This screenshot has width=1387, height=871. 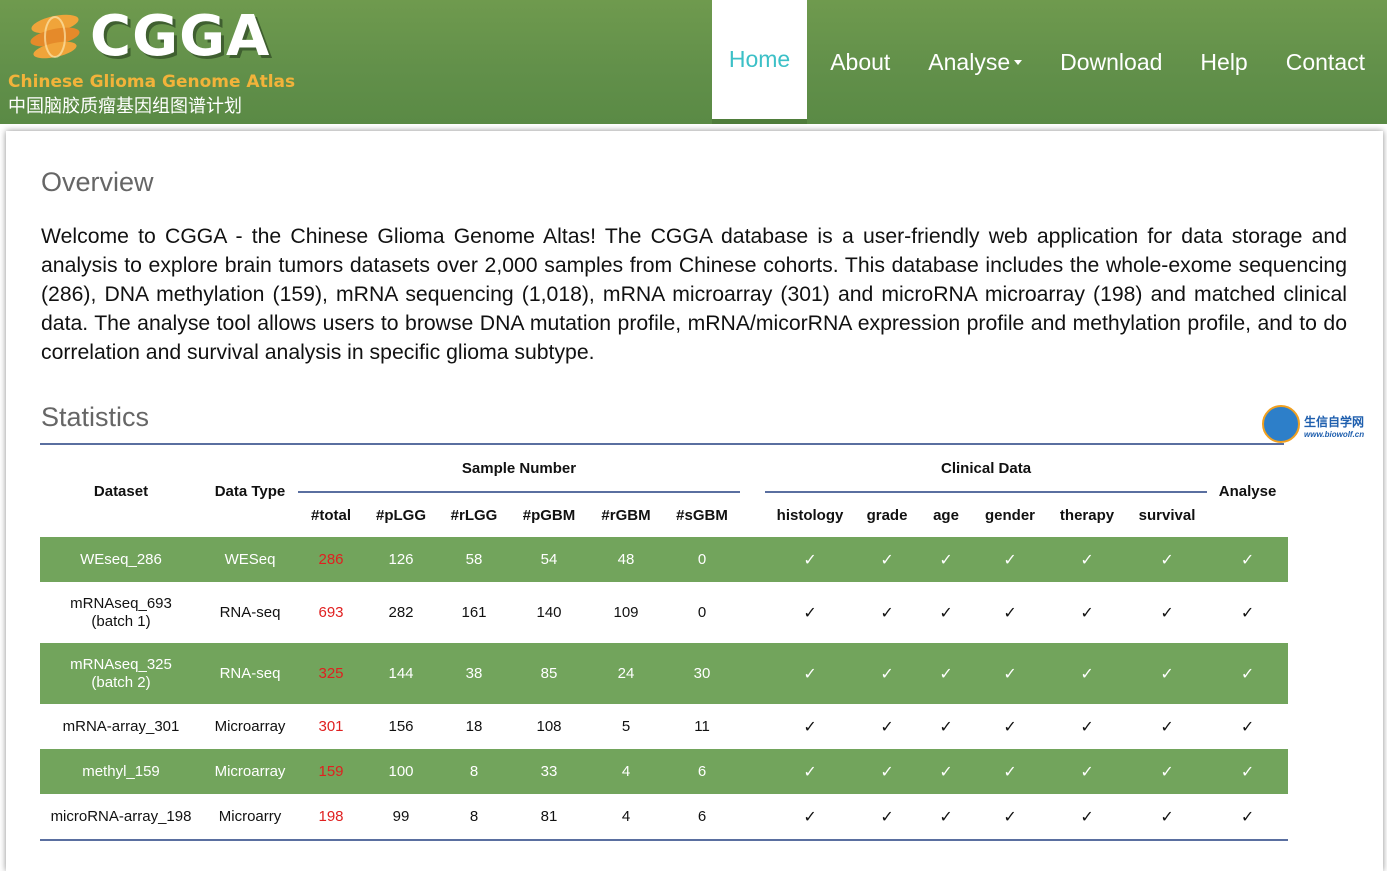 I want to click on cell-sample-count: 33, so click(x=549, y=771).